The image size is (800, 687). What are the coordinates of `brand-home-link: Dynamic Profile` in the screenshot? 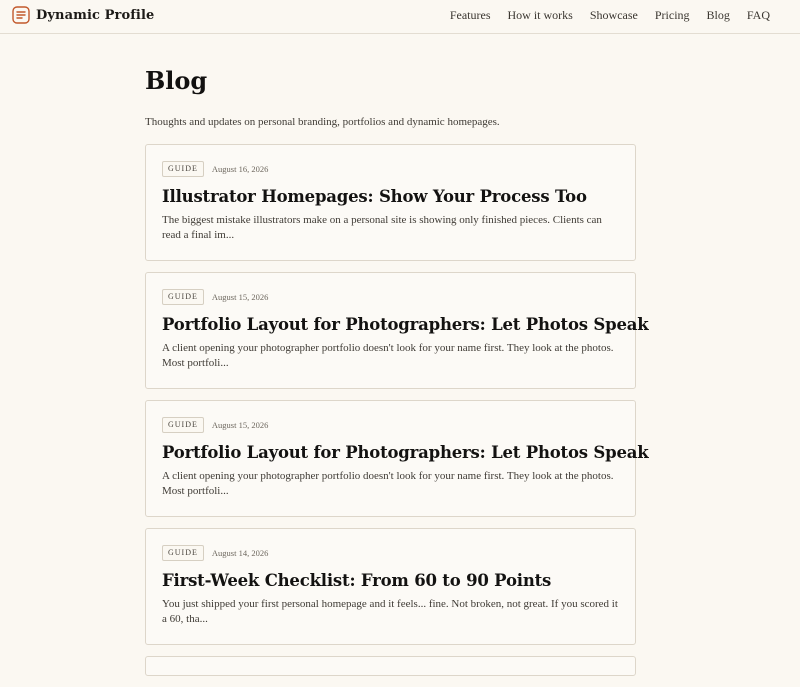 It's located at (83, 15).